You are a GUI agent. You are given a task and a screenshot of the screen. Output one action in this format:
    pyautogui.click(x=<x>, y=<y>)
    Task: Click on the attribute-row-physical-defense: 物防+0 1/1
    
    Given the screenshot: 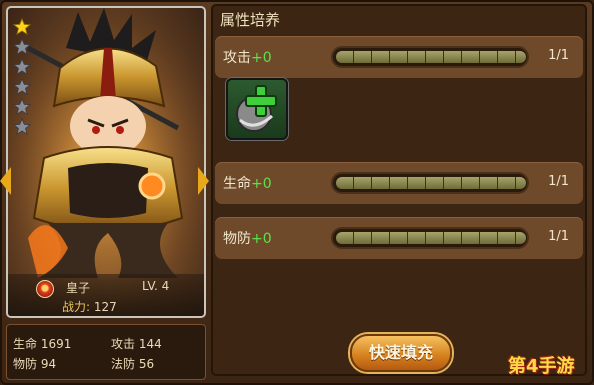 What is the action you would take?
    pyautogui.click(x=399, y=238)
    